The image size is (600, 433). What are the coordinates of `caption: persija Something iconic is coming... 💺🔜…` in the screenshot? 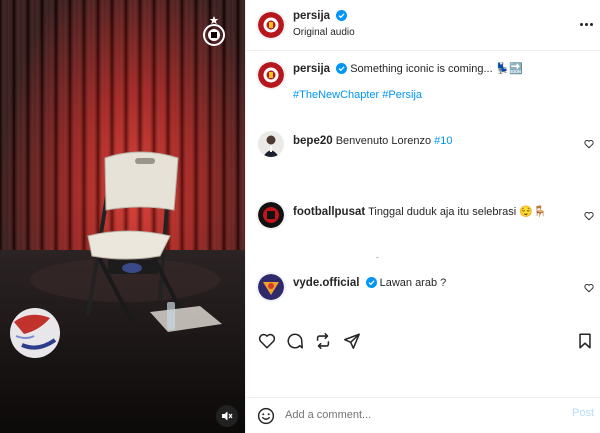 It's located at (423, 85).